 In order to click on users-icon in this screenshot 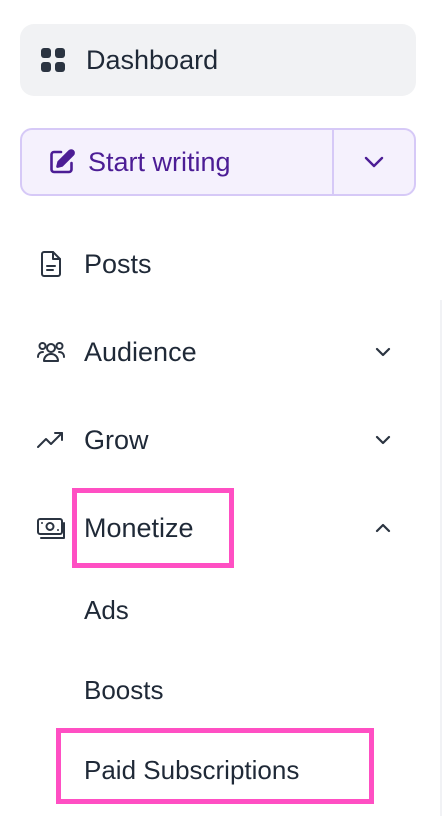, I will do `click(51, 352)`.